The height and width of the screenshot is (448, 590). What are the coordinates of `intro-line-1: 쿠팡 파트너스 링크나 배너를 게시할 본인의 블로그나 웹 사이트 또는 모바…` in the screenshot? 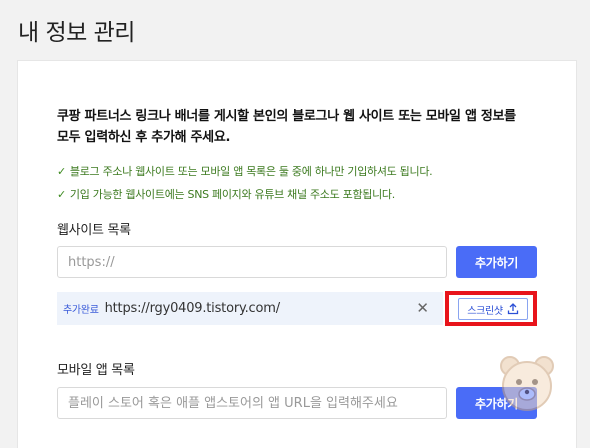 It's located at (286, 116).